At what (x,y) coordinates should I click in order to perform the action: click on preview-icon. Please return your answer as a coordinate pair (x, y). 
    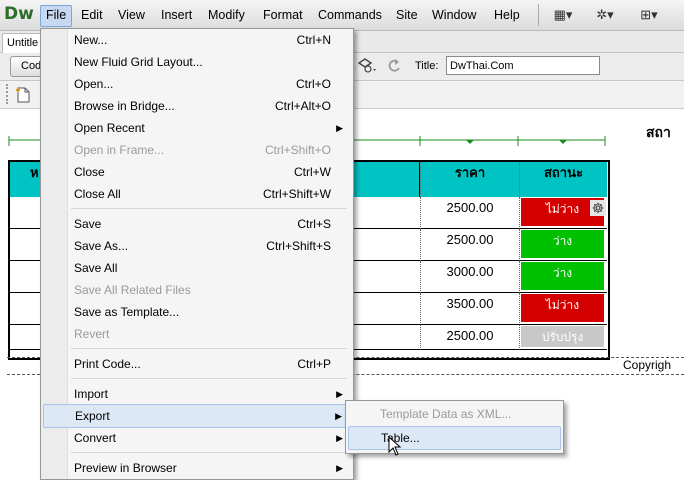
    Looking at the image, I should click on (367, 66).